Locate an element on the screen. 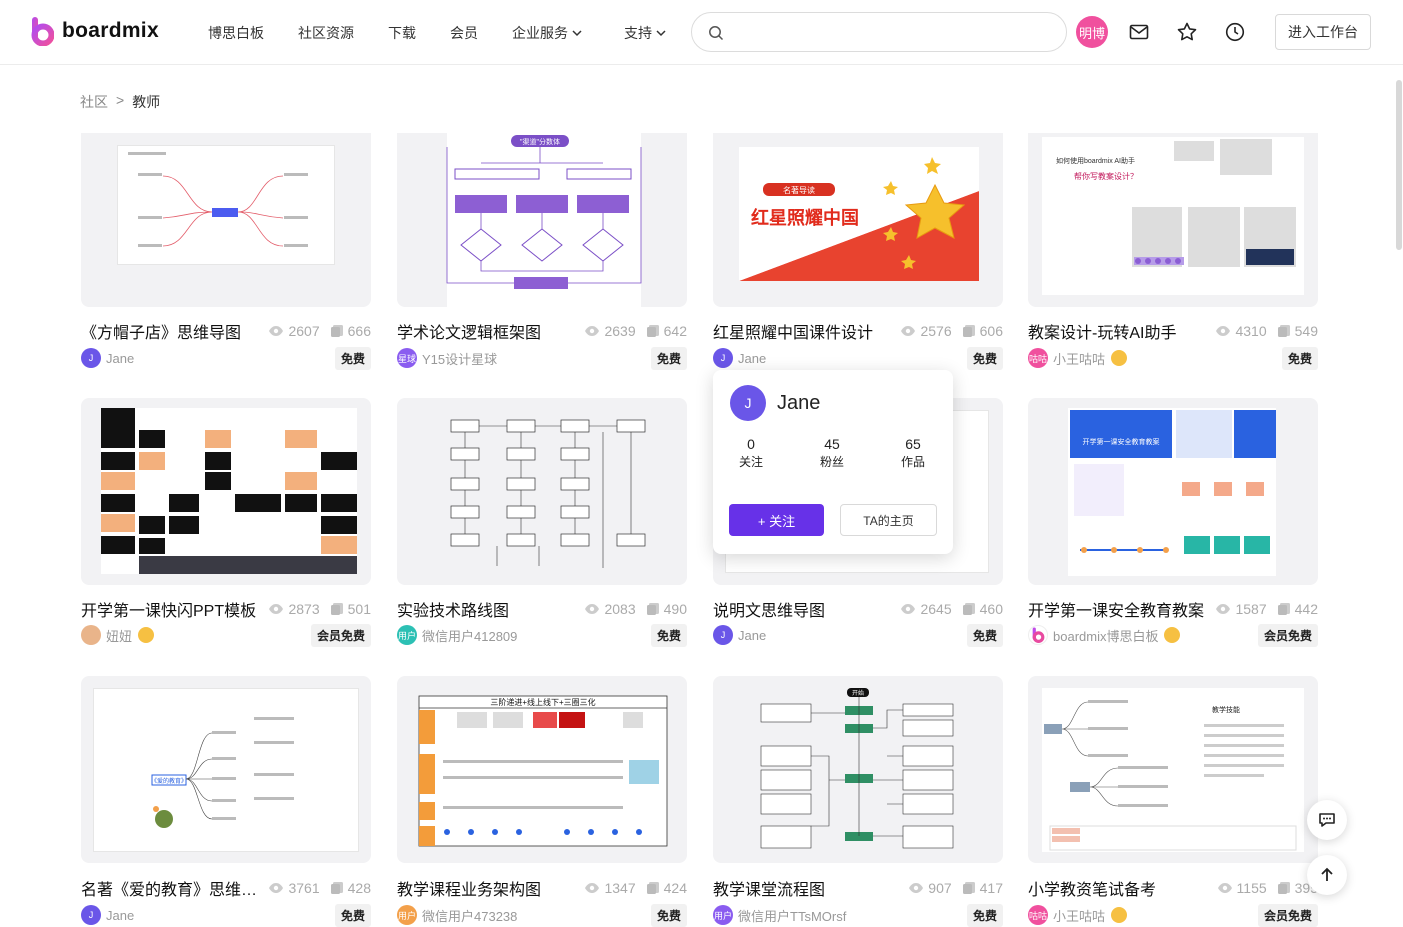  popover-name: Jane is located at coordinates (798, 403).